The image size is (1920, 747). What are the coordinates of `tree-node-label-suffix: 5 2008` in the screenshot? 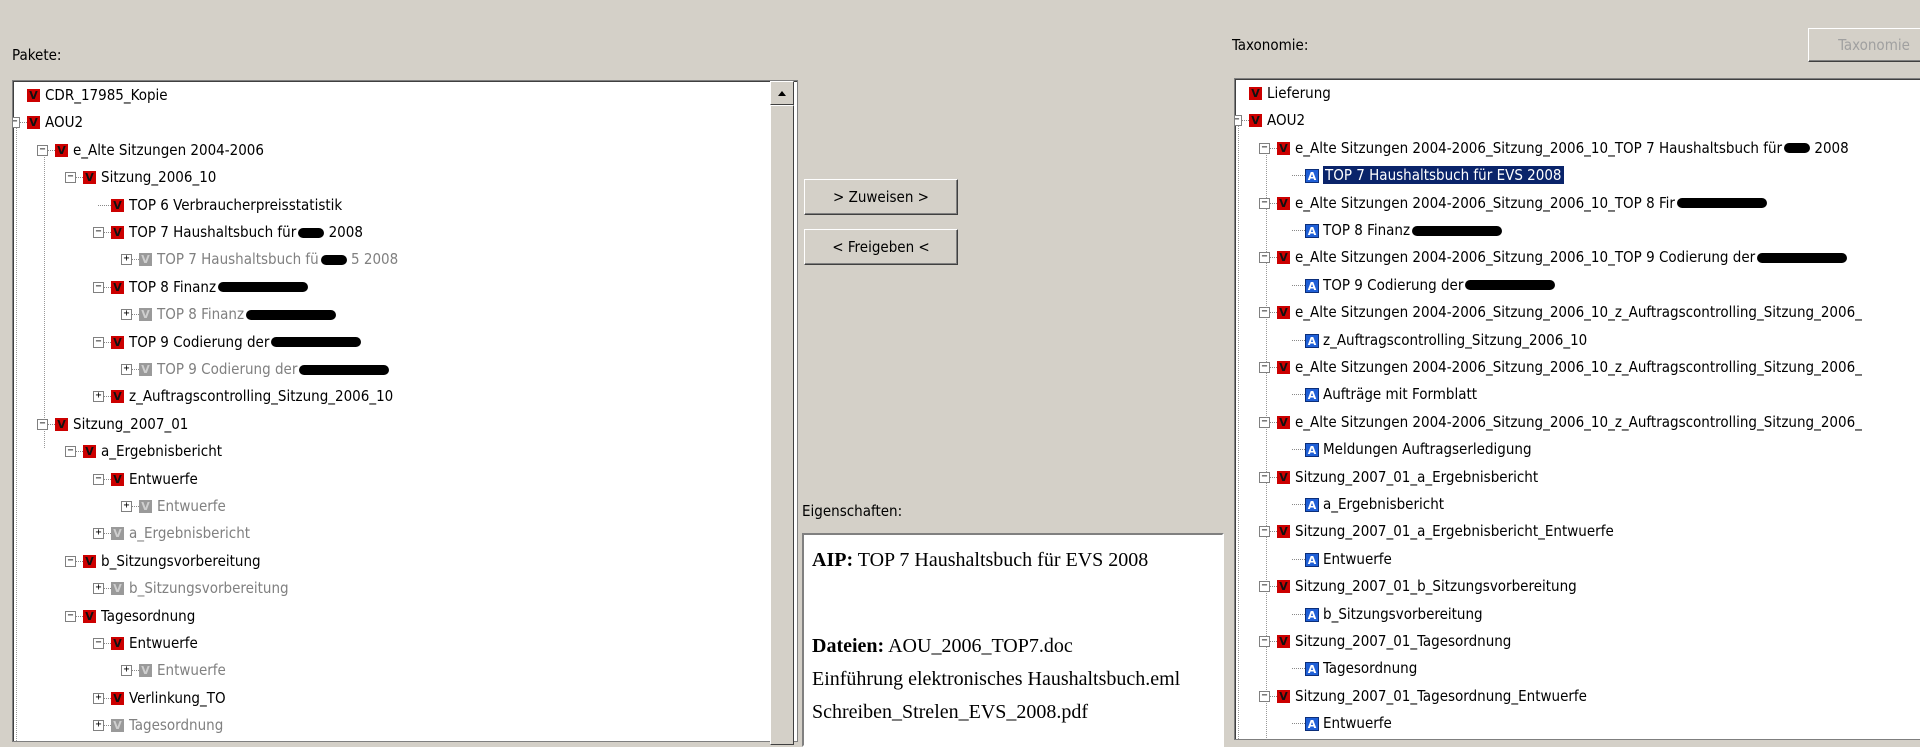 It's located at (372, 259).